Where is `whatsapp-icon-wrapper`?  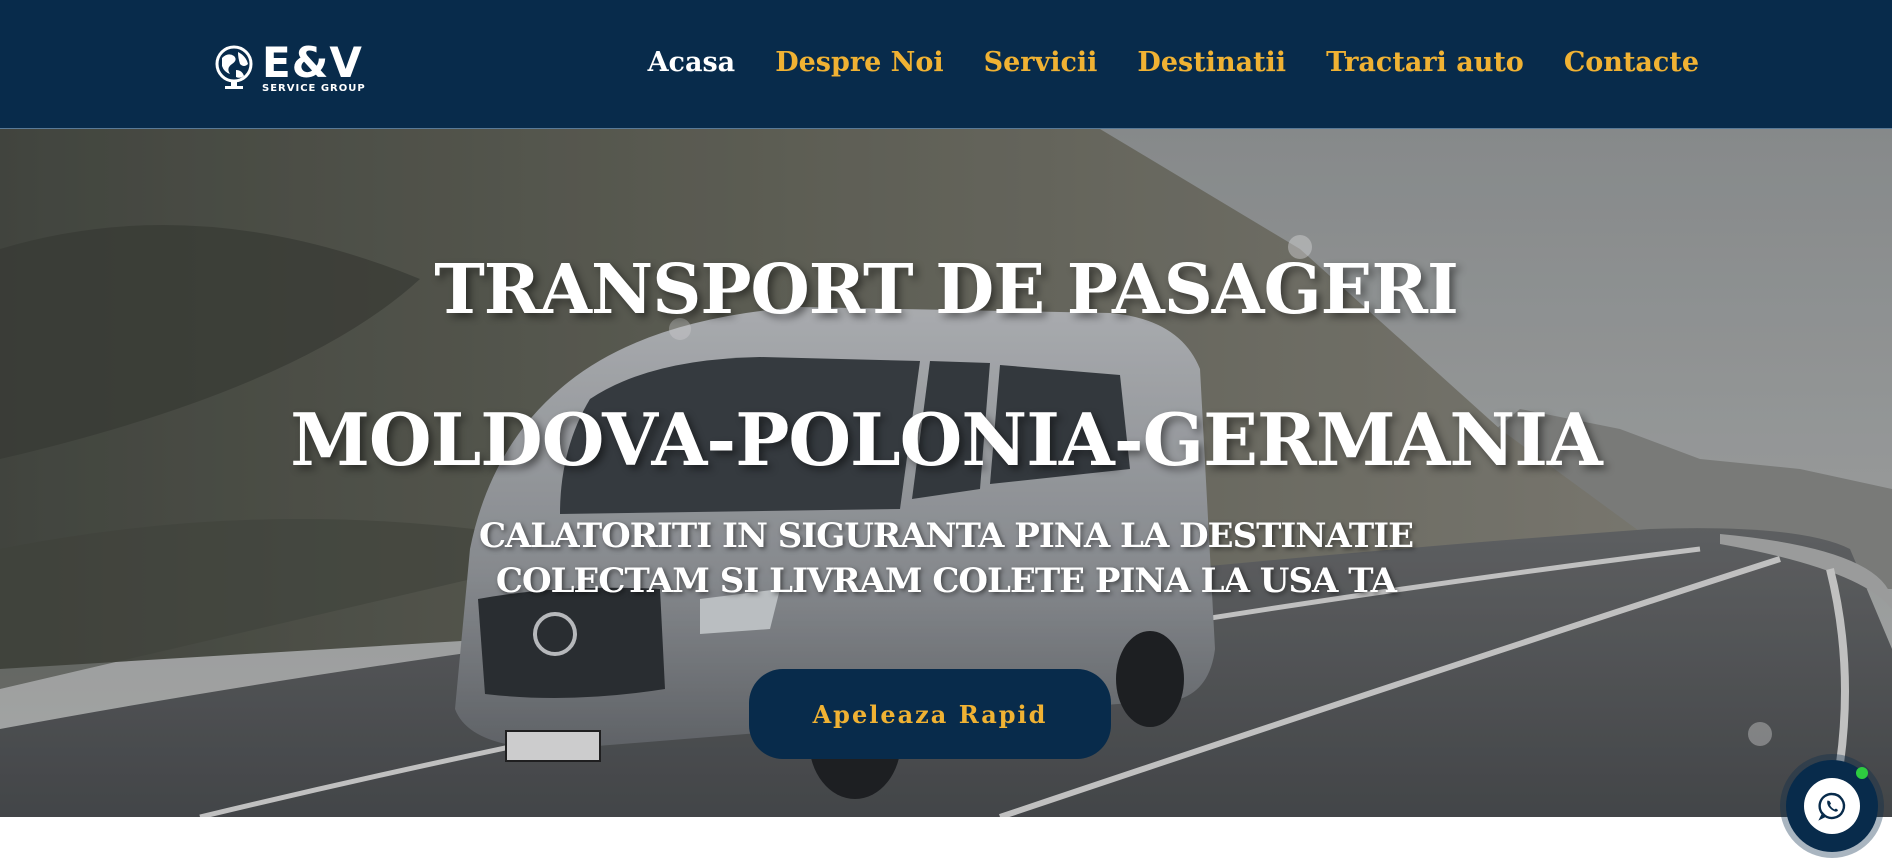 whatsapp-icon-wrapper is located at coordinates (1832, 806).